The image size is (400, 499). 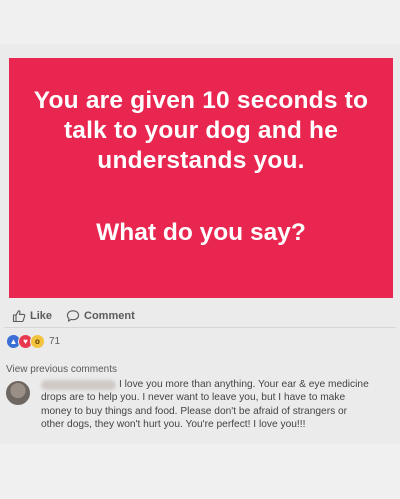 What do you see at coordinates (201, 232) in the screenshot?
I see `post-question: What do you say?` at bounding box center [201, 232].